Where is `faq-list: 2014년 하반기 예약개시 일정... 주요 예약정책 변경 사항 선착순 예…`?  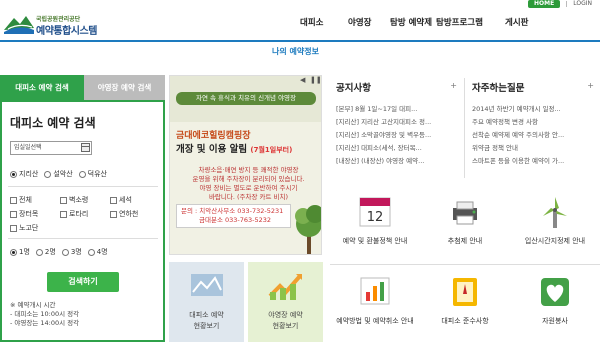 faq-list: 2014년 하반기 예약개시 일정... 주요 예약정책 변경 사항 선착순 예… is located at coordinates (518, 135).